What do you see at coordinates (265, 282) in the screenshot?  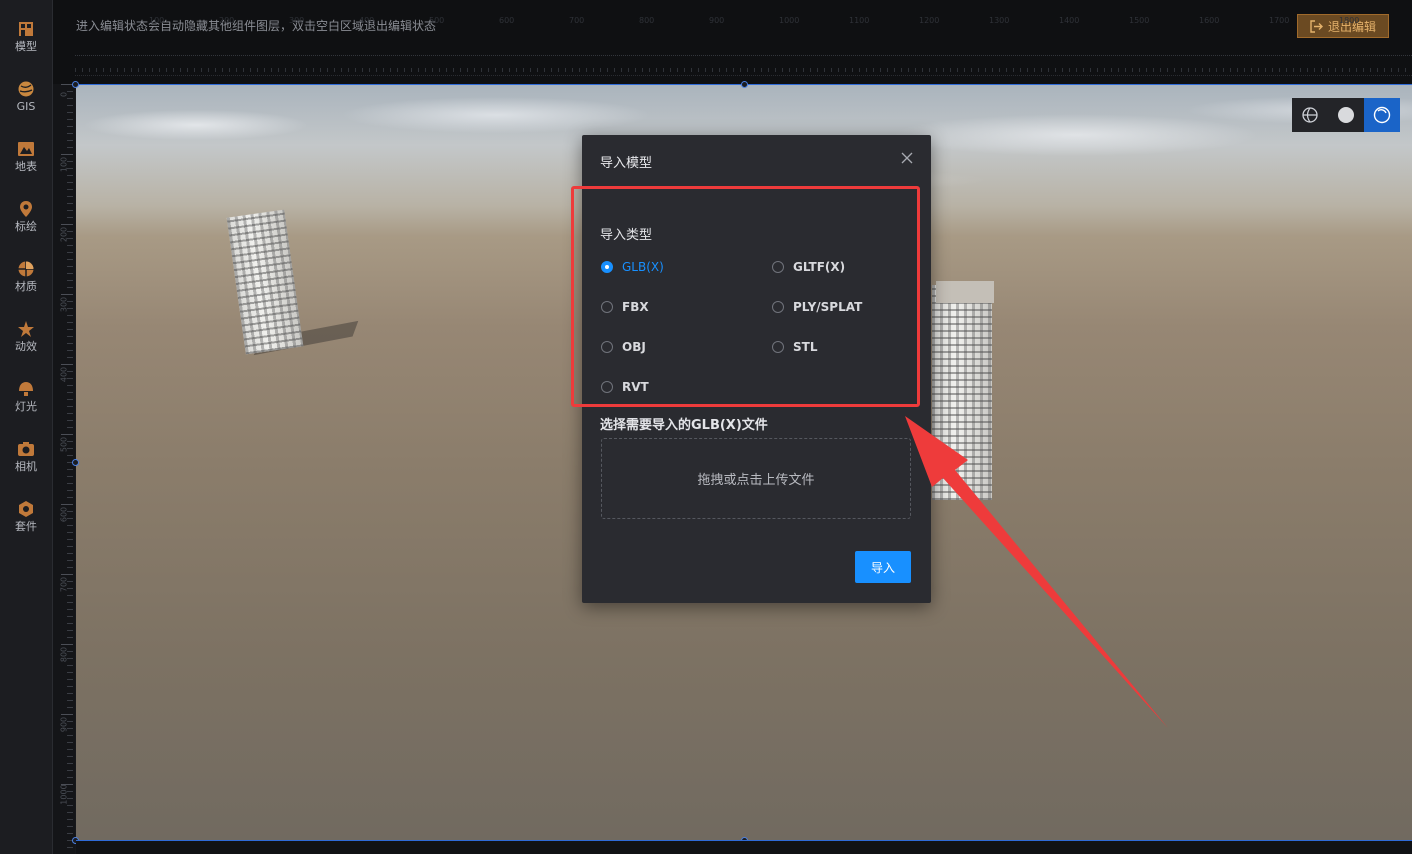 I see `tilted-building-model` at bounding box center [265, 282].